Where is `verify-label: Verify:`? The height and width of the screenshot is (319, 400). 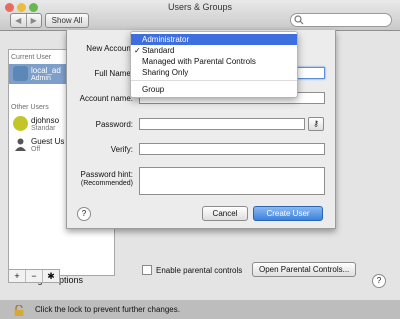
verify-label: Verify: is located at coordinates (121, 149).